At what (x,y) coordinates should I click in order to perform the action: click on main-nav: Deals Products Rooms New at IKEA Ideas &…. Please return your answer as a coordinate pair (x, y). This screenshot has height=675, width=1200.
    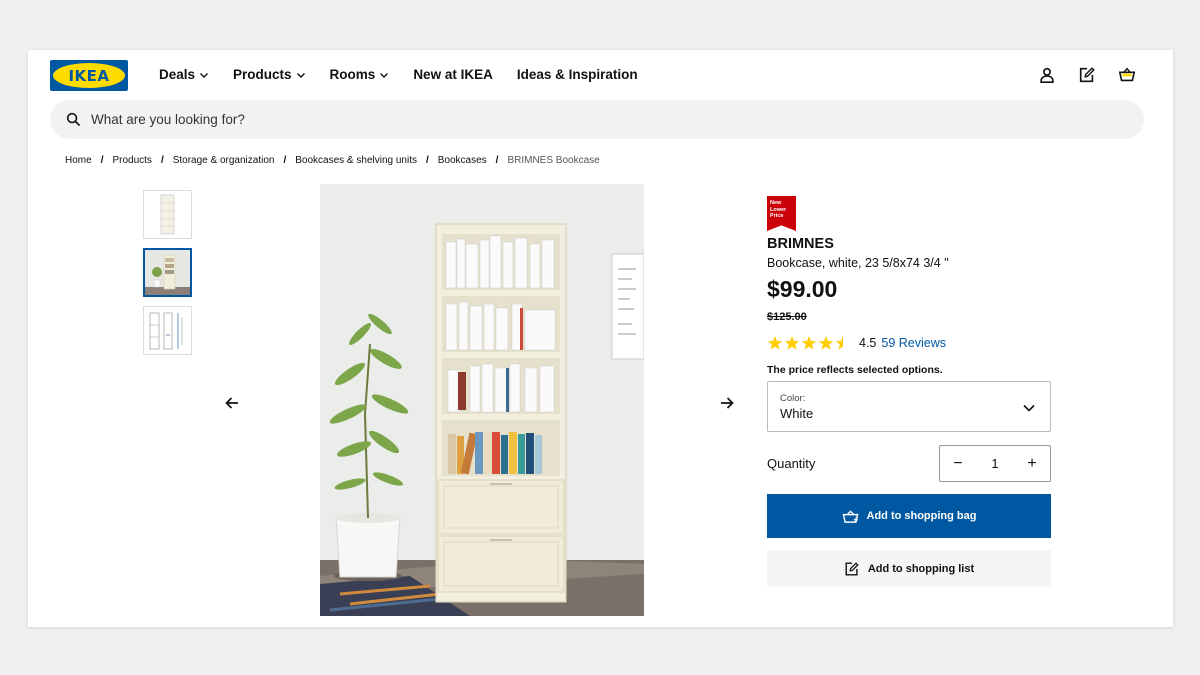
    Looking at the image, I should click on (398, 74).